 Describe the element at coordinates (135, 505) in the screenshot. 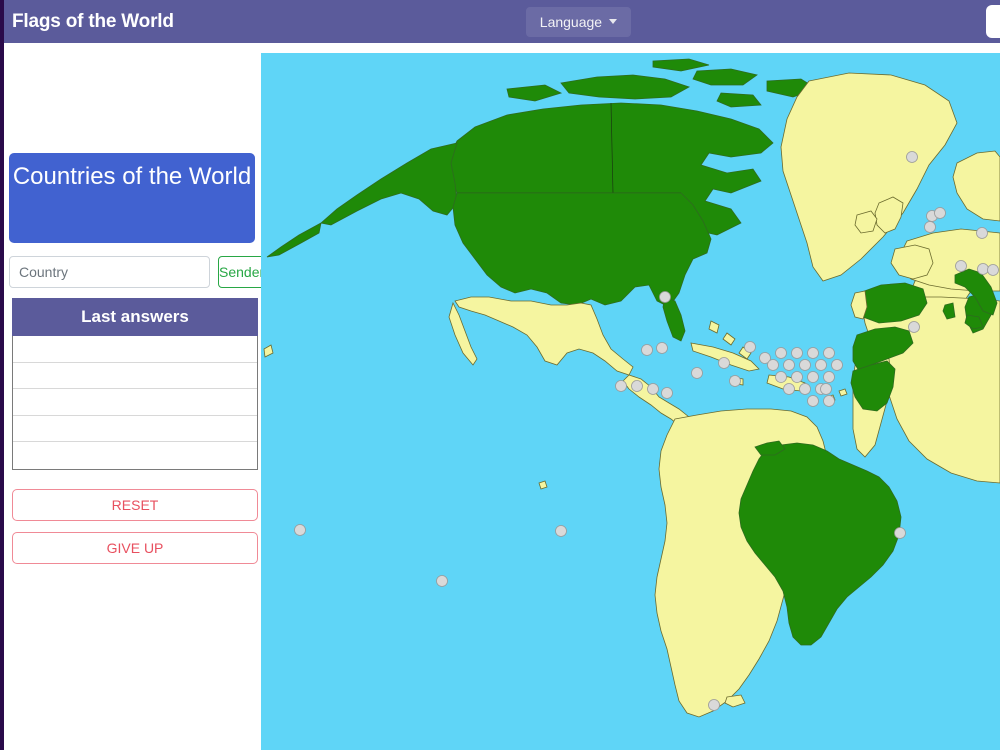

I see `reset-button: RESET` at that location.